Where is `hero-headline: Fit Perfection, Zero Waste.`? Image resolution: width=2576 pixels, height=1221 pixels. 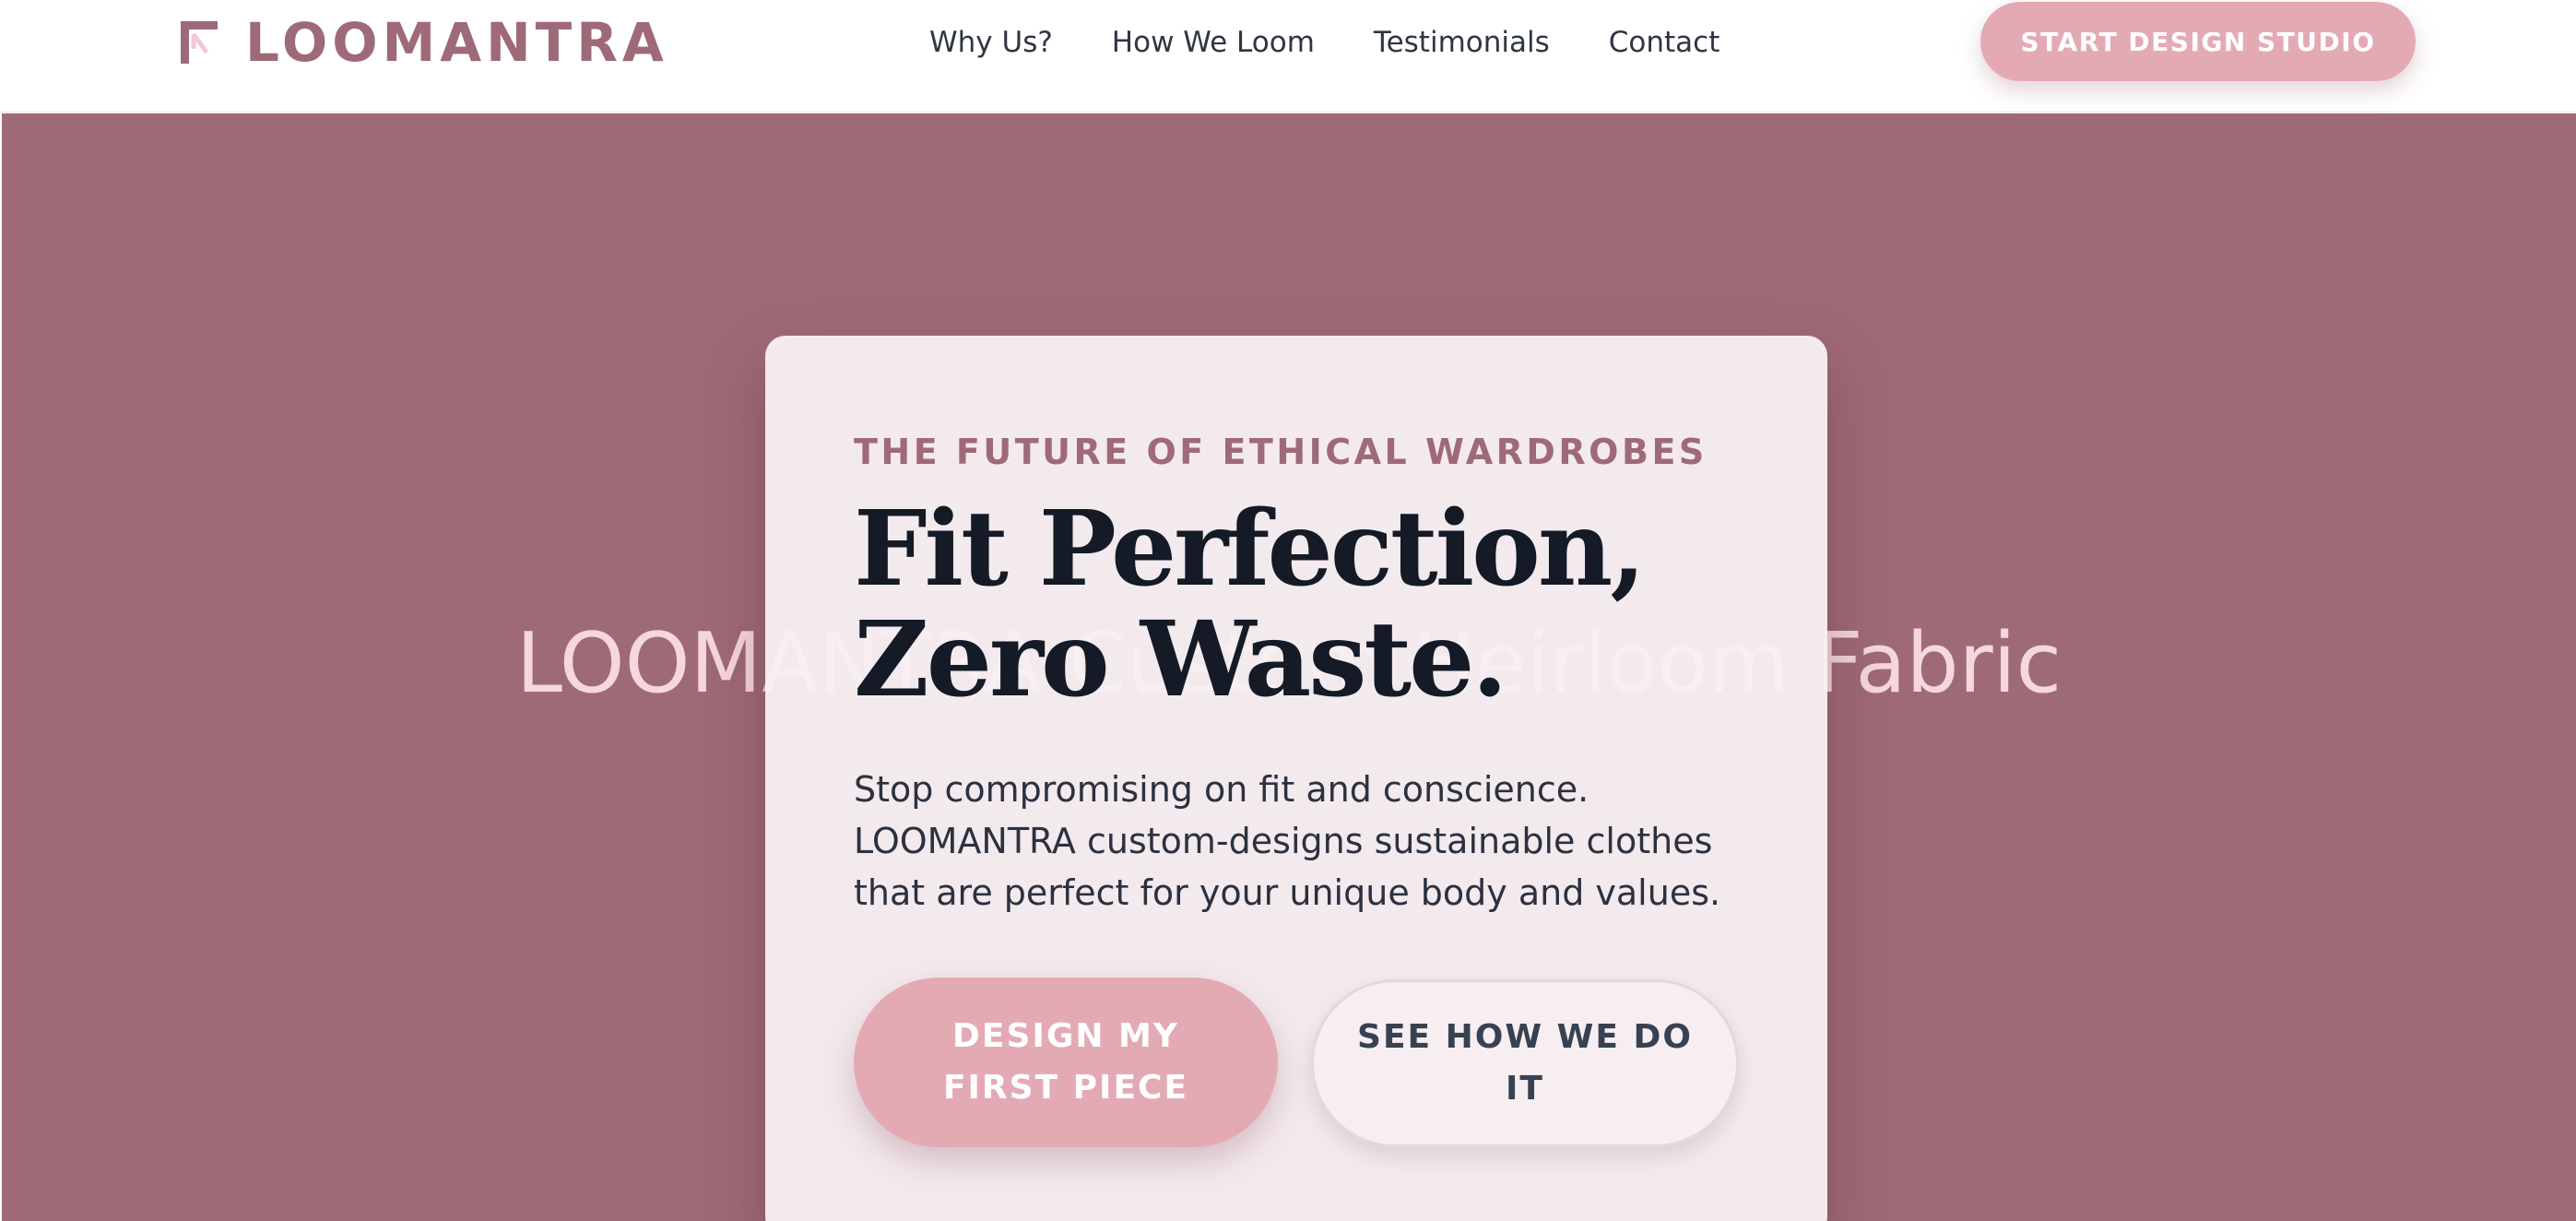 hero-headline: Fit Perfection, Zero Waste. is located at coordinates (1296, 605).